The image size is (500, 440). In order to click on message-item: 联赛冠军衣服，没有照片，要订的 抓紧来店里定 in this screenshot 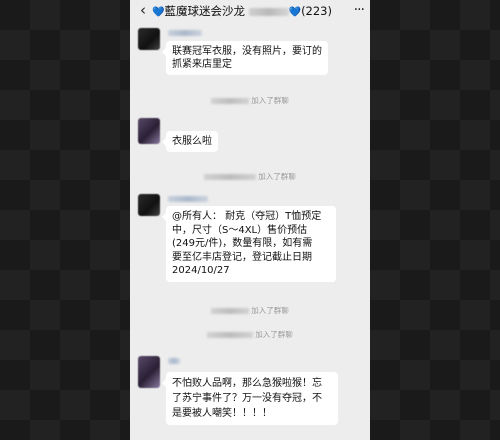, I will do `click(250, 58)`.